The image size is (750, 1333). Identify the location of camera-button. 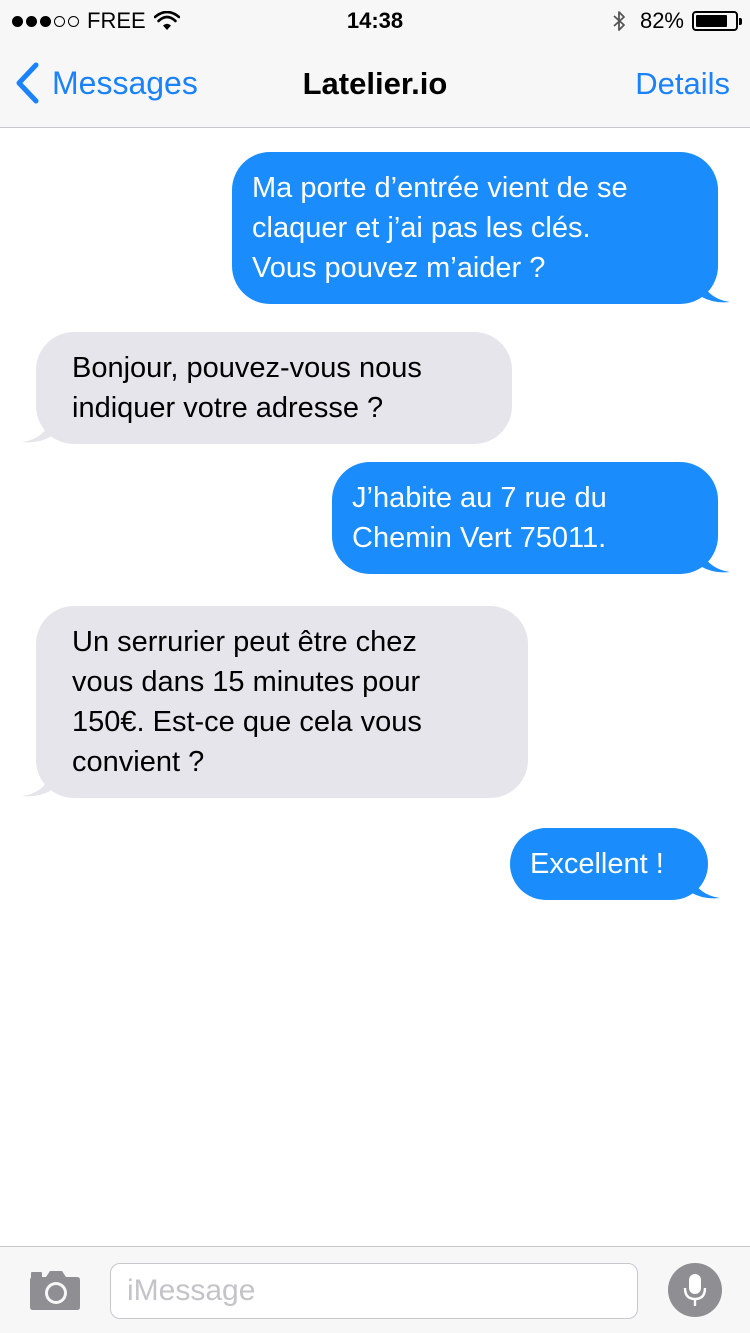
(55, 1290).